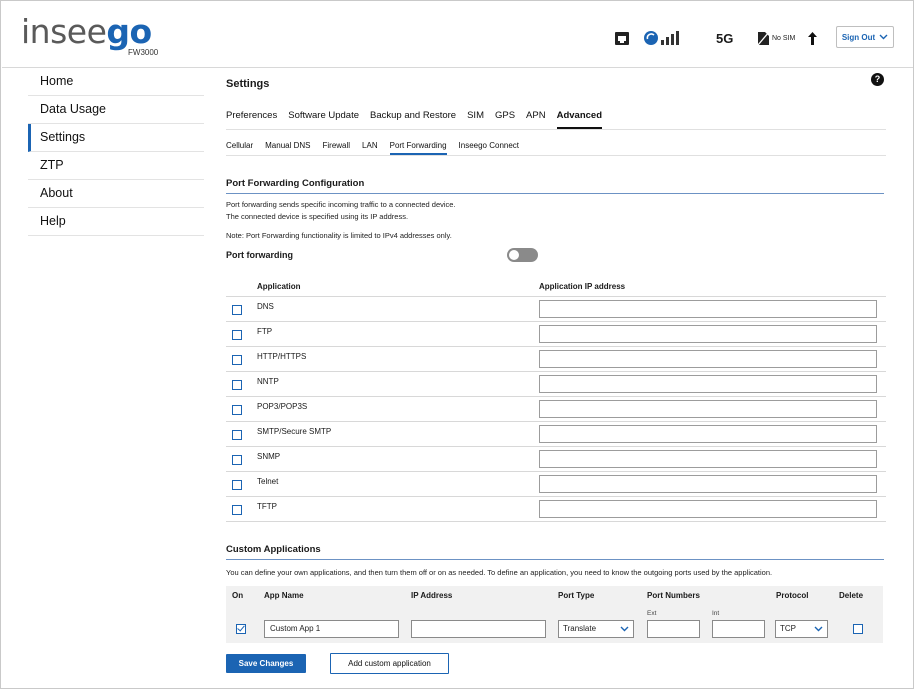 The height and width of the screenshot is (689, 914). Describe the element at coordinates (812, 38) in the screenshot. I see `upload-arrow-icon` at that location.